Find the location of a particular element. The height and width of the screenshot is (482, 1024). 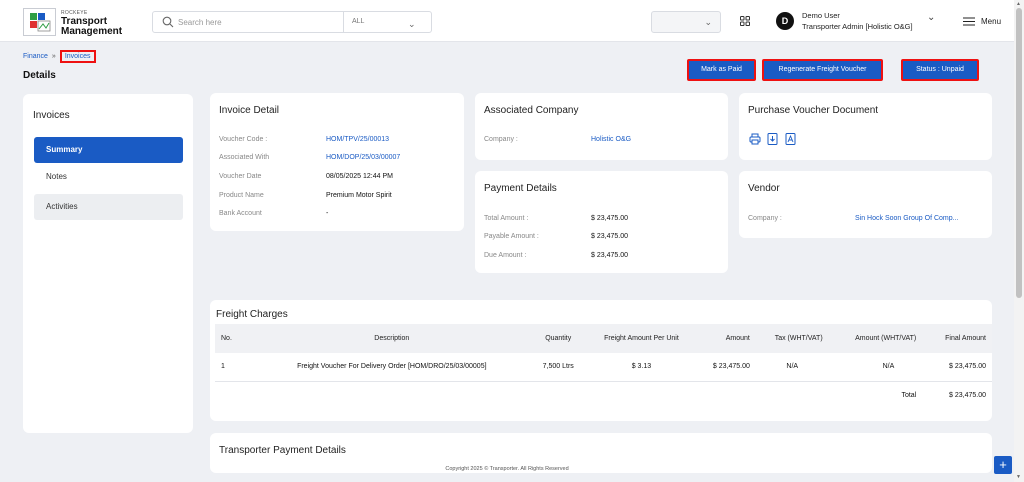

mark-as-paid-button: Mark as Paid is located at coordinates (721, 70).